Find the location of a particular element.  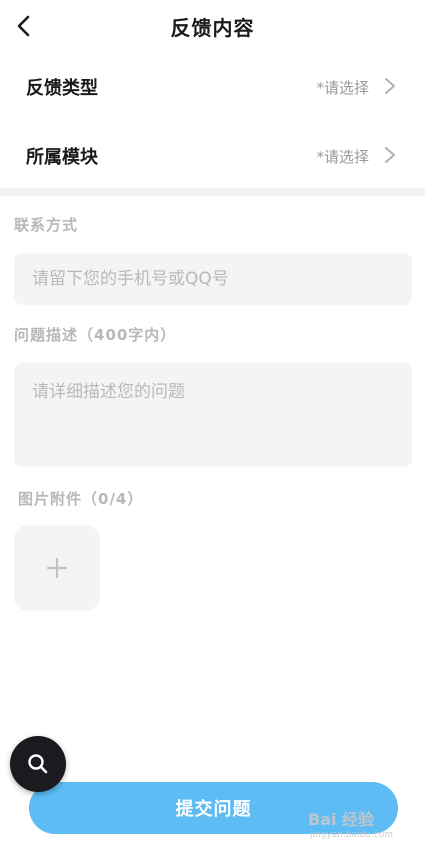

watermark-subtext: jingyan.baidu.com is located at coordinates (352, 835).